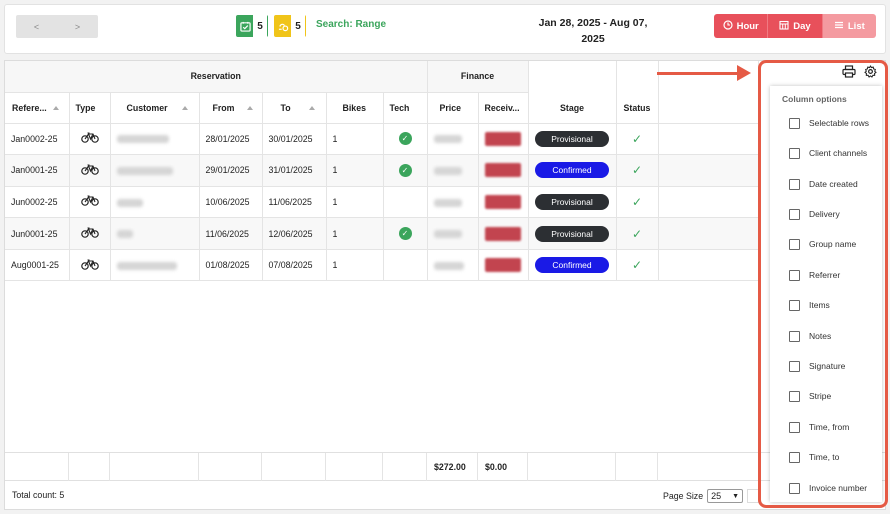 The height and width of the screenshot is (514, 890). I want to click on cell-from: 11/06/2025, so click(231, 233).